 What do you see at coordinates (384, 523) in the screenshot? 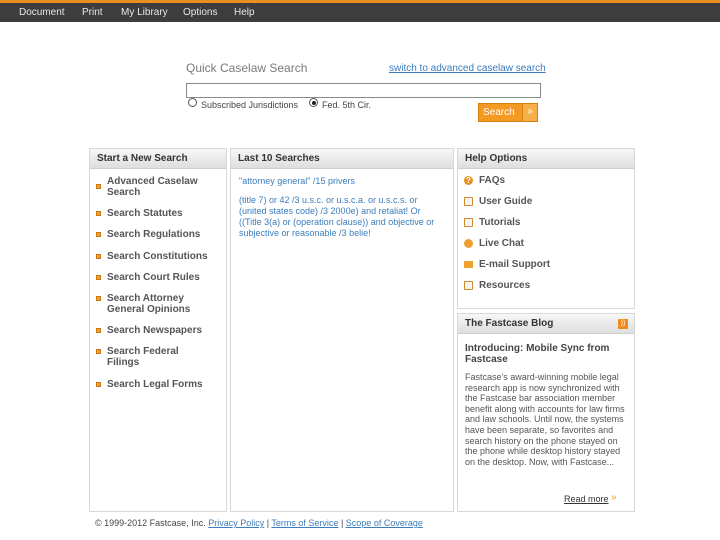
I see `scope-of-coverage-link: Scope of Coverage` at bounding box center [384, 523].